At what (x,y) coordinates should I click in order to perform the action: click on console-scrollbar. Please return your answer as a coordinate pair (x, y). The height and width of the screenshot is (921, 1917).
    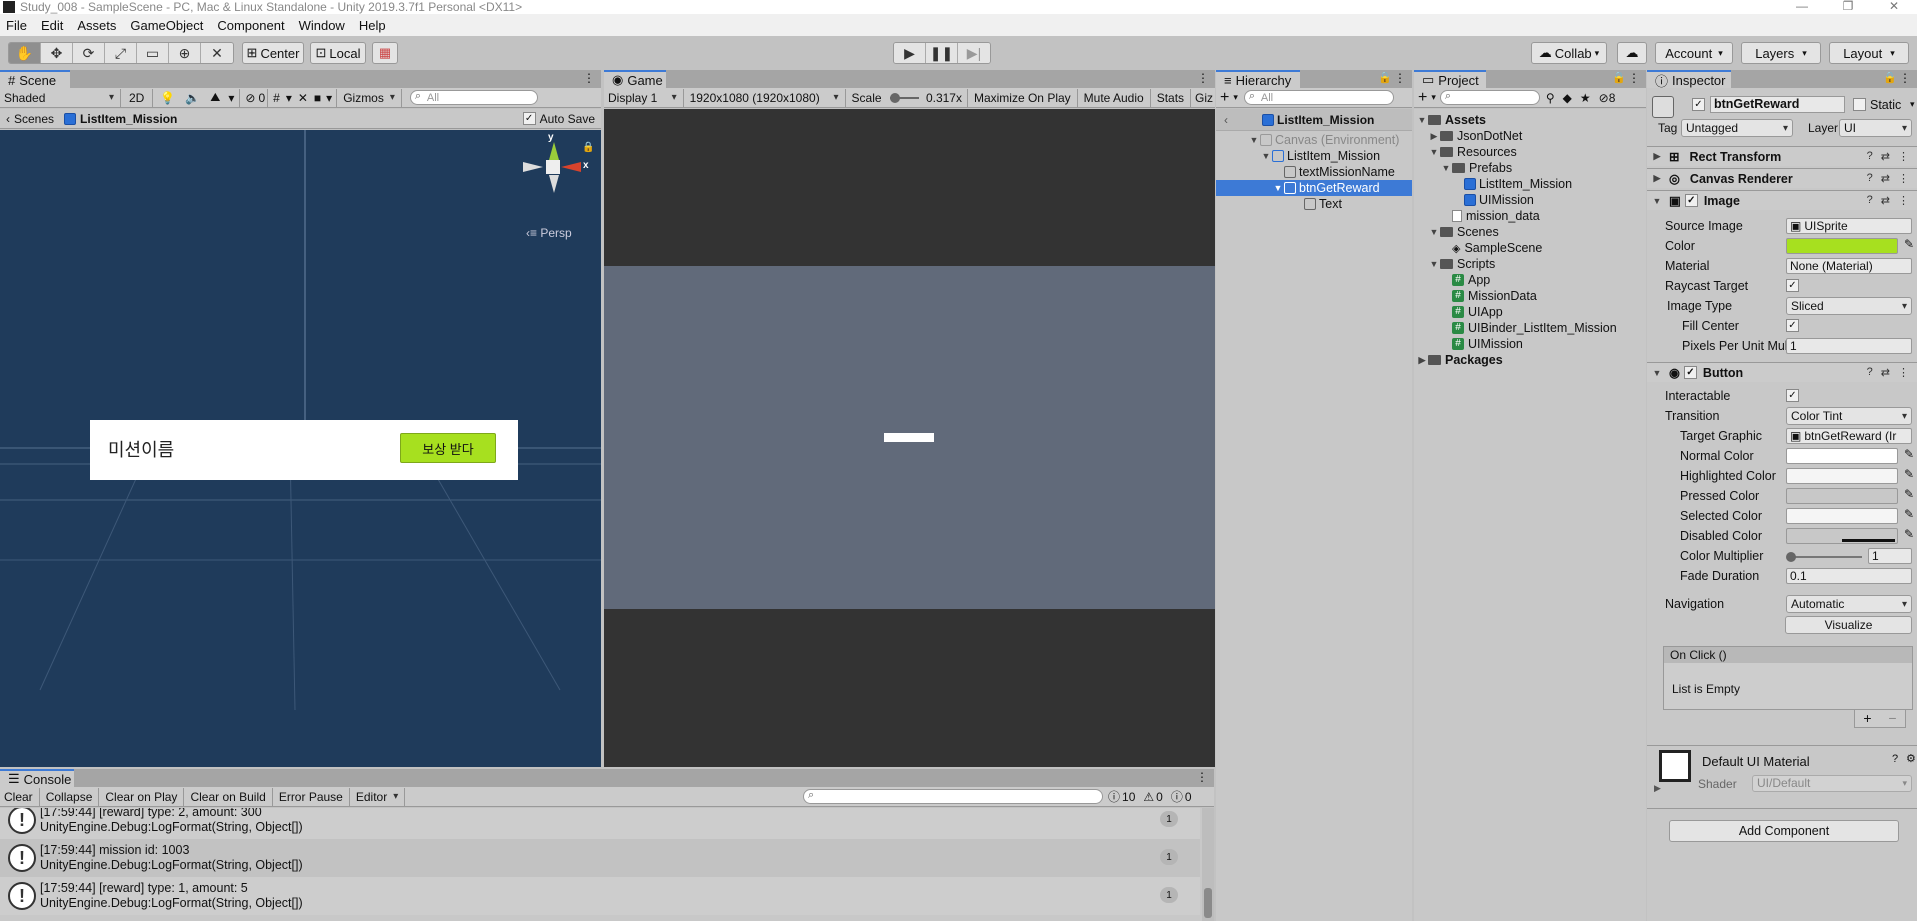
    Looking at the image, I should click on (1208, 864).